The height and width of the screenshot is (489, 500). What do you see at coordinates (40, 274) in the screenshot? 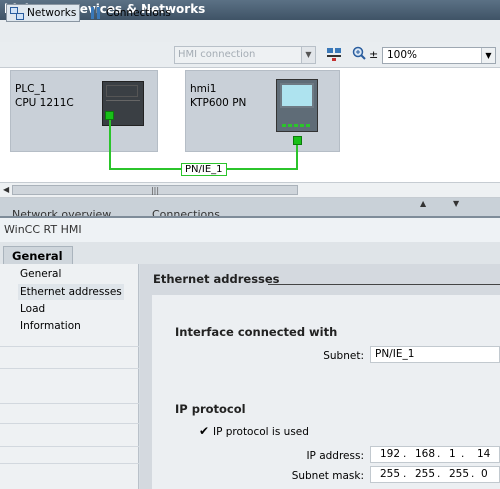
I see `nav-item-general: General` at bounding box center [40, 274].